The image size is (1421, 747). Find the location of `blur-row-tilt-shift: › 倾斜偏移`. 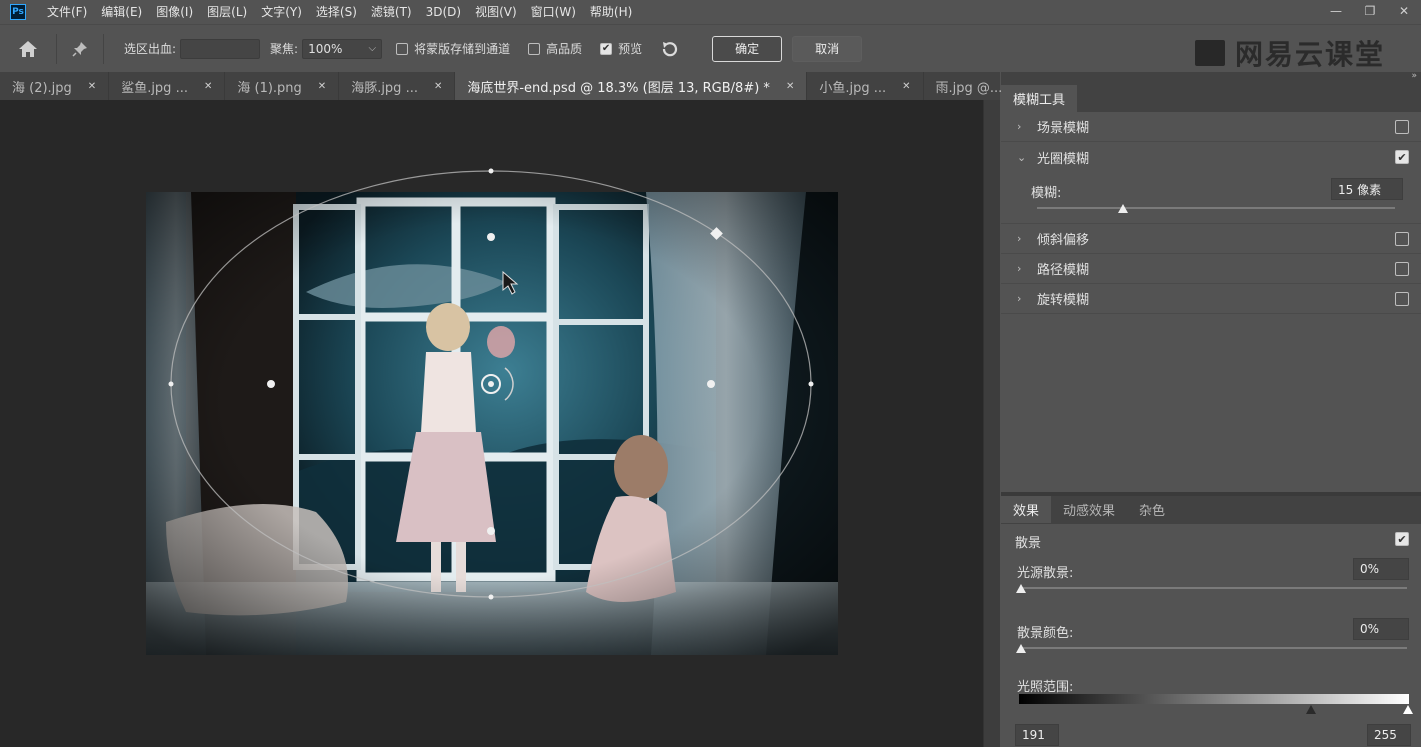

blur-row-tilt-shift: › 倾斜偏移 is located at coordinates (1211, 239).